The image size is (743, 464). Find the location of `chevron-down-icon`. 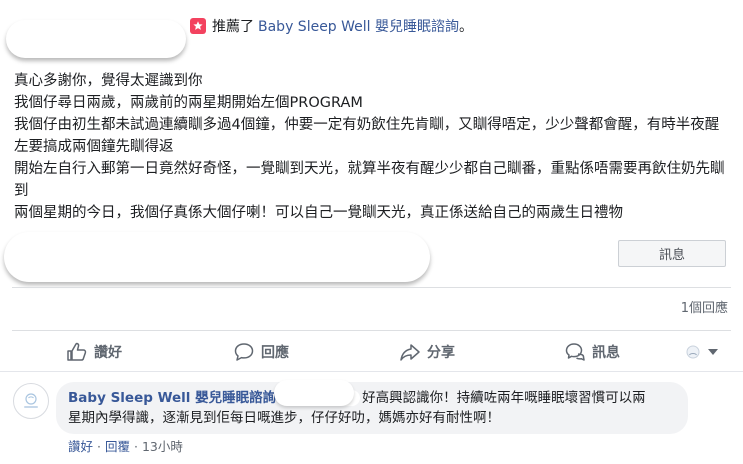

chevron-down-icon is located at coordinates (713, 352).